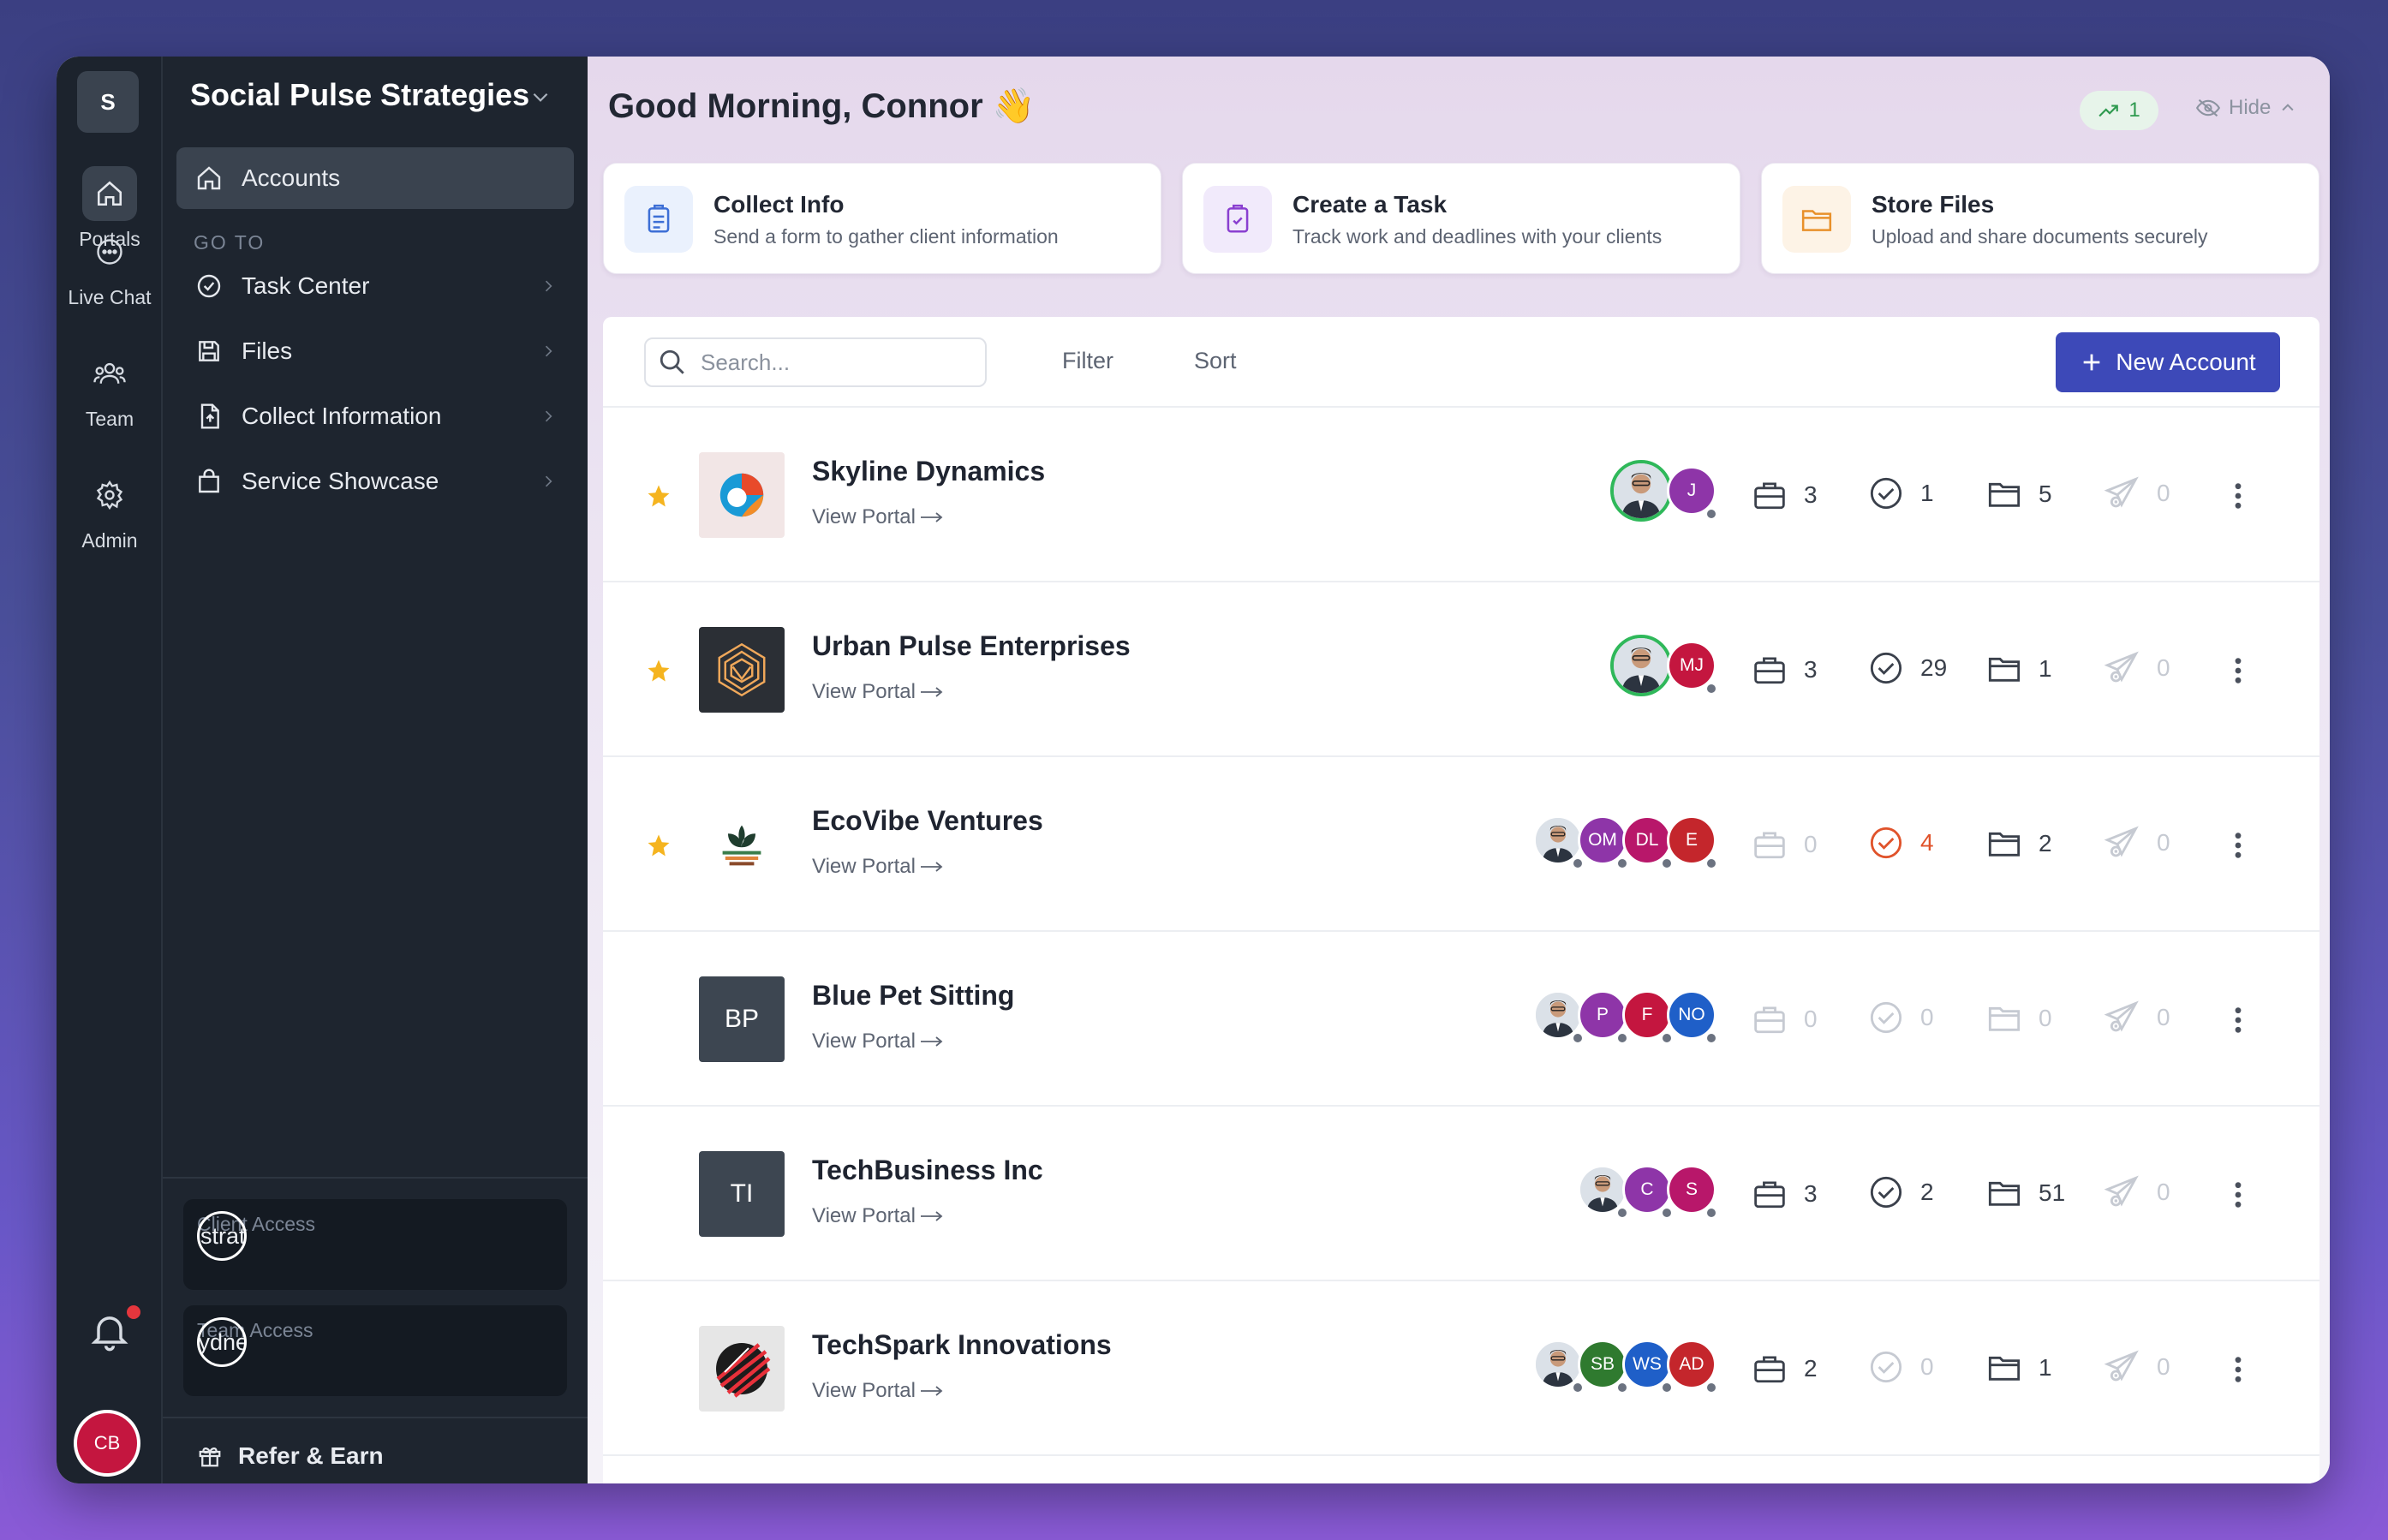  I want to click on messages-count: 0, so click(2163, 842).